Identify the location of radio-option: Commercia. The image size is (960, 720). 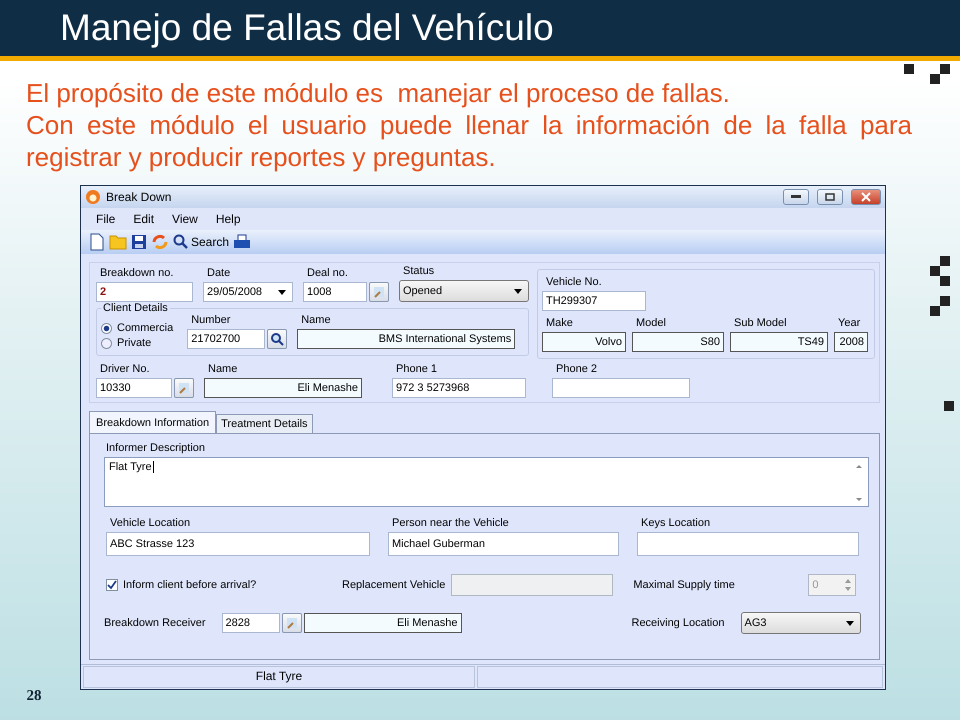
(137, 328).